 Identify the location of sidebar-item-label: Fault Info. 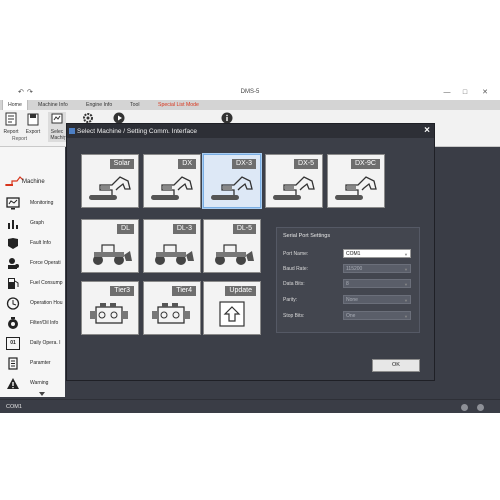
(40, 243).